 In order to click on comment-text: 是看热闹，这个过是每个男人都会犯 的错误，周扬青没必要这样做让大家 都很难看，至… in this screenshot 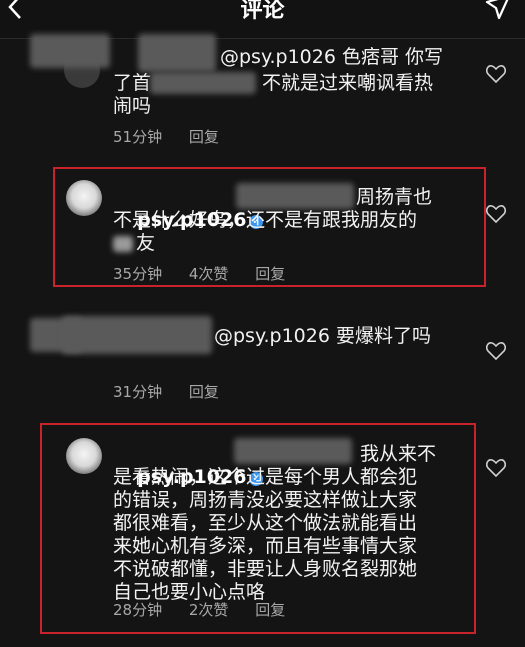, I will do `click(265, 534)`.